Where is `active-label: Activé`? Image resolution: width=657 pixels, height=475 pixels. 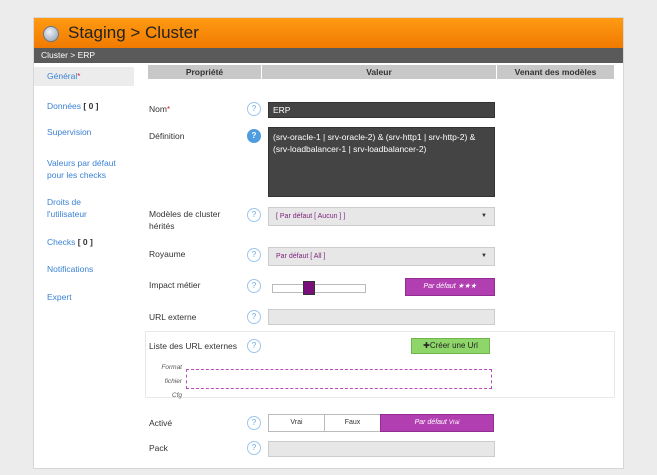
active-label: Activé is located at coordinates (161, 423).